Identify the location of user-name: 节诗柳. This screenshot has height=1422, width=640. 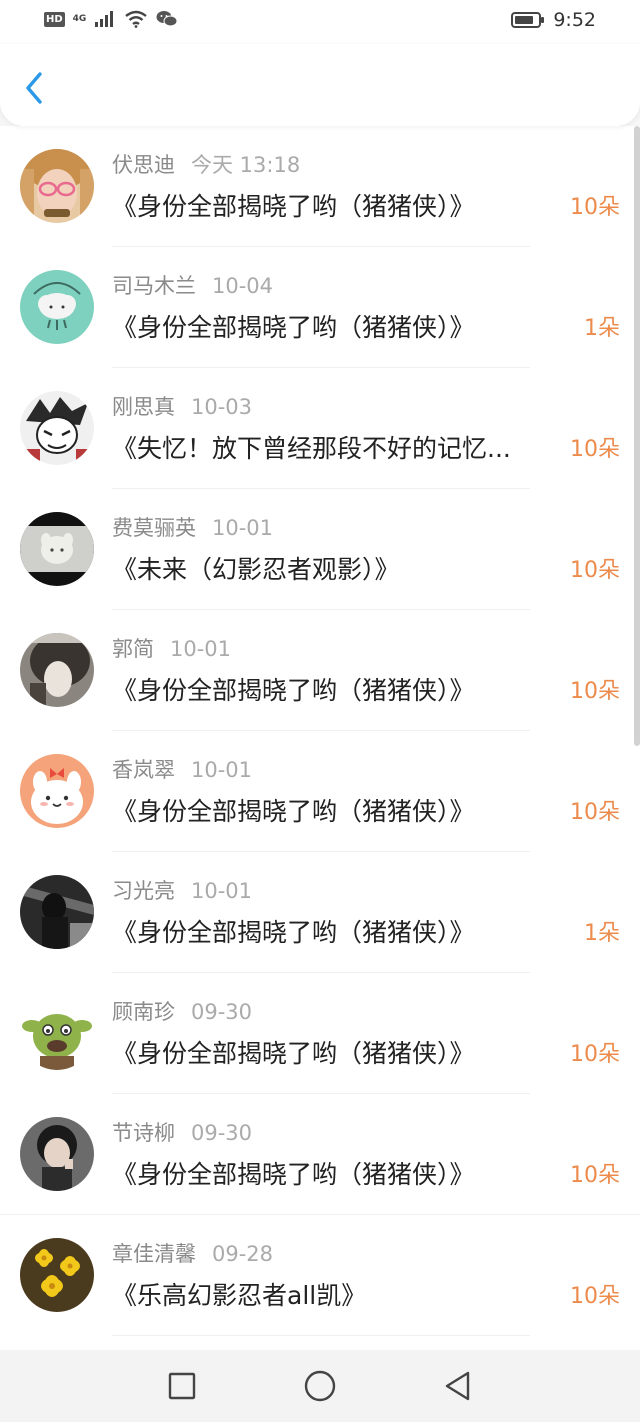
(143, 1133).